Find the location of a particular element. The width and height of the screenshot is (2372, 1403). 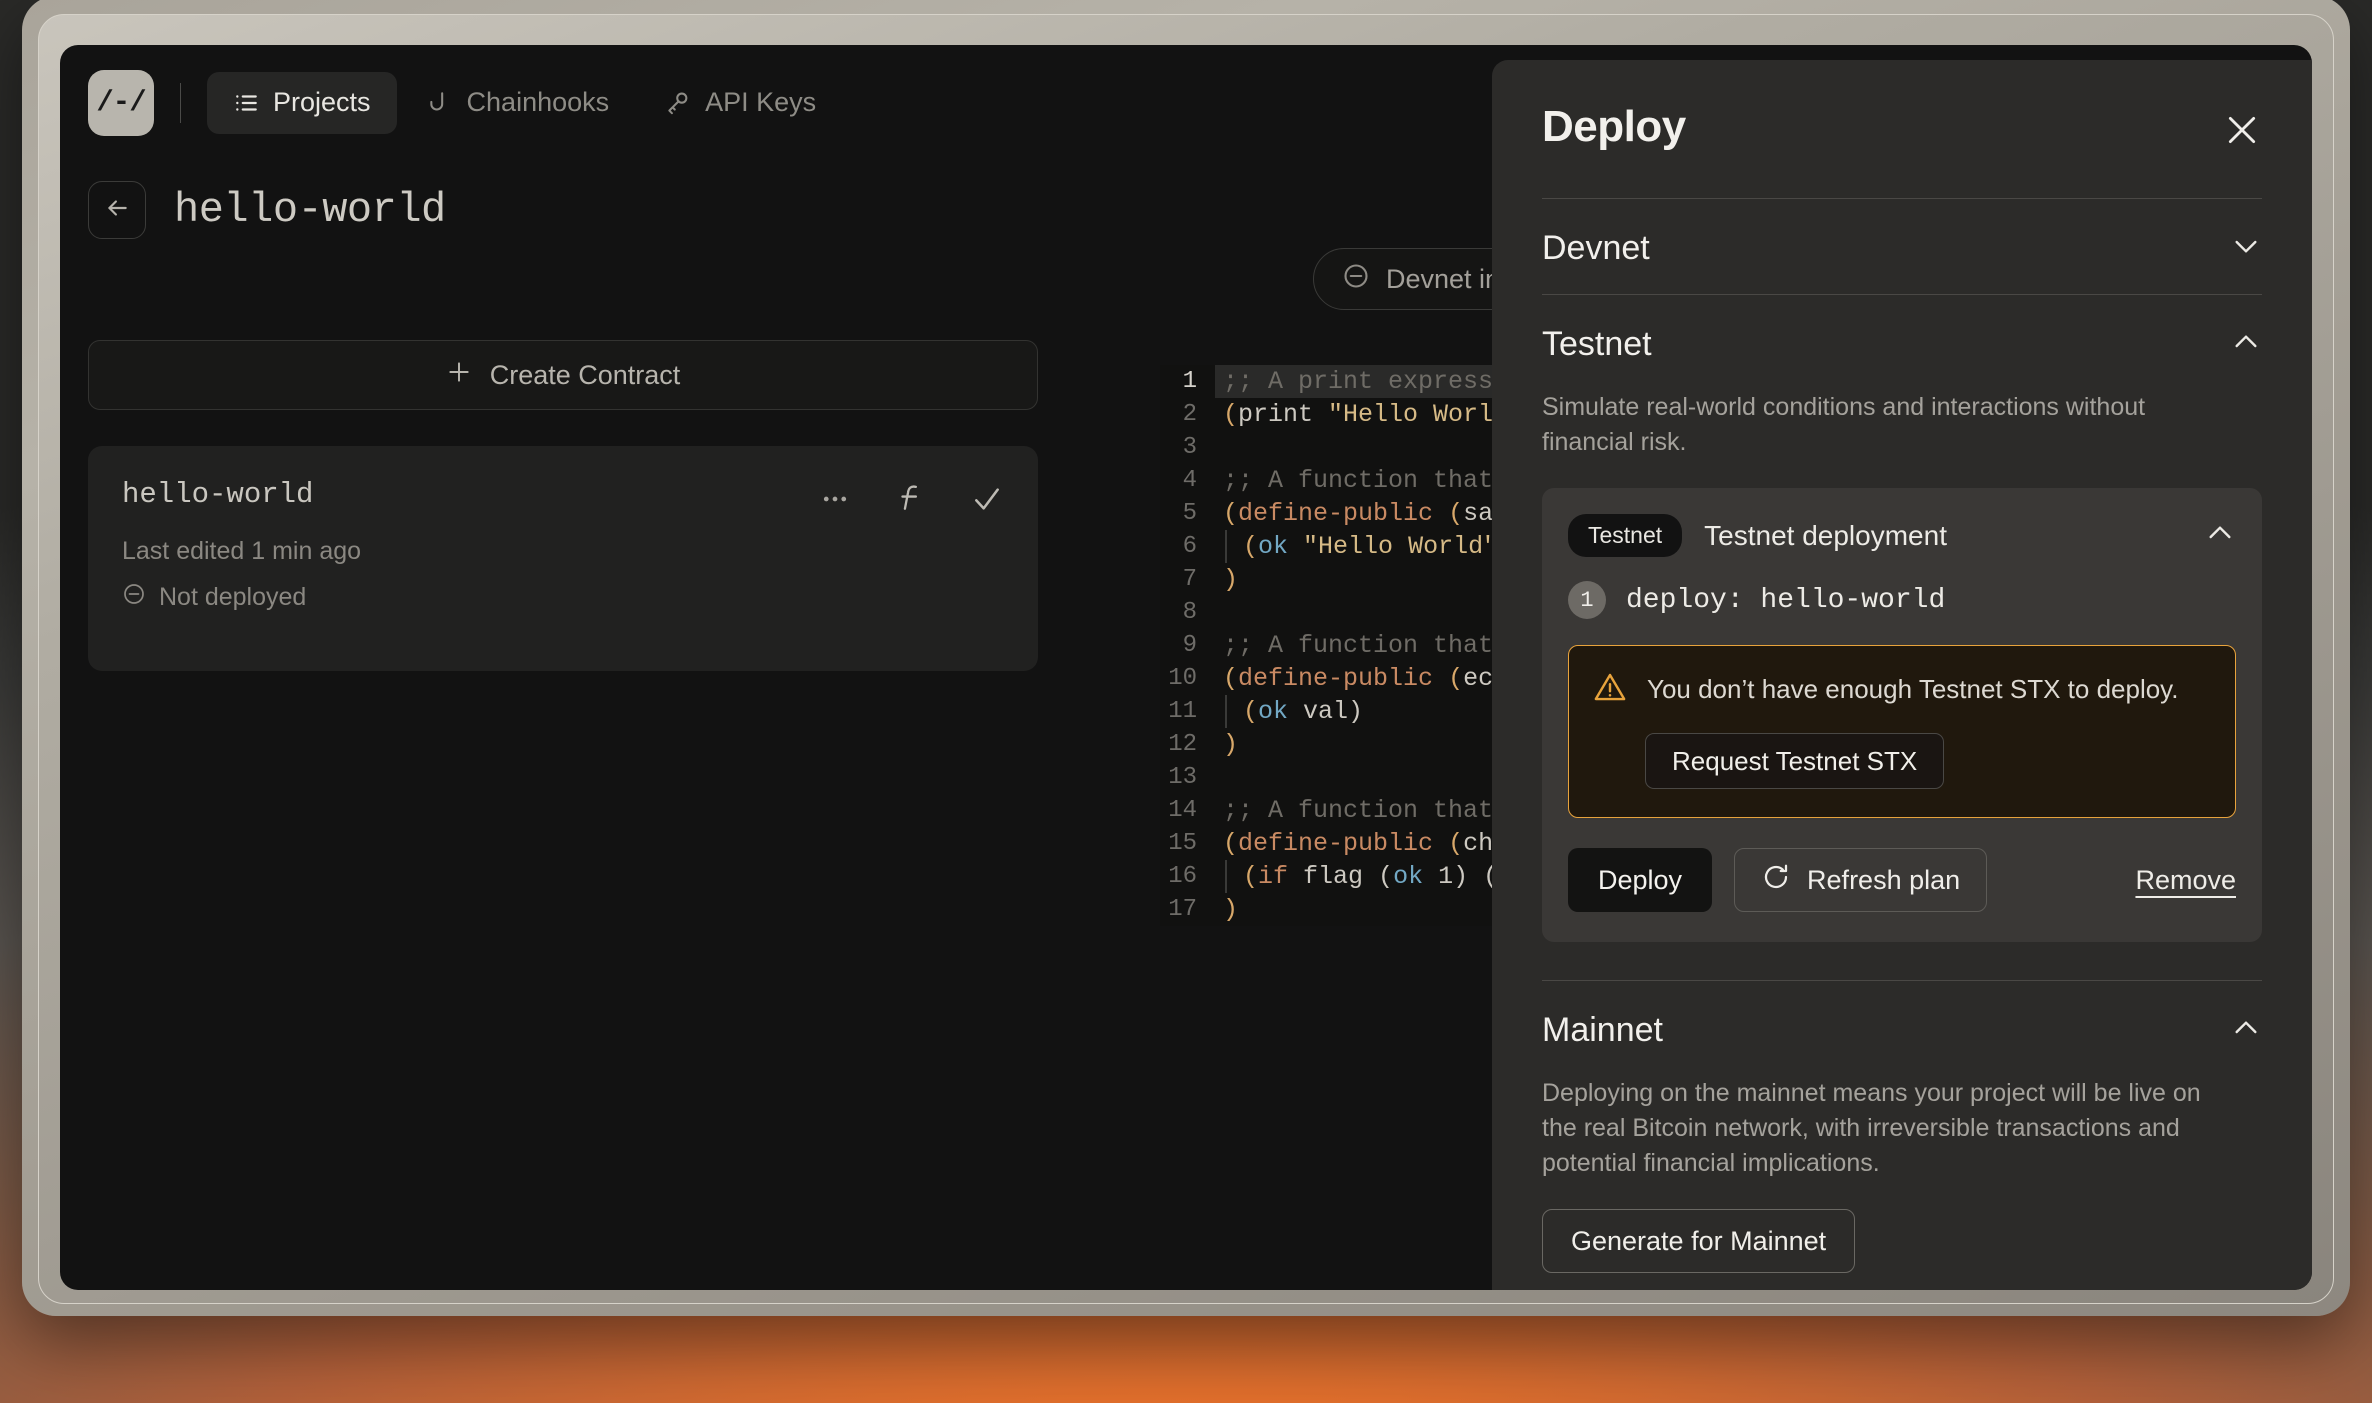

line-number: 13 is located at coordinates (1182, 777).